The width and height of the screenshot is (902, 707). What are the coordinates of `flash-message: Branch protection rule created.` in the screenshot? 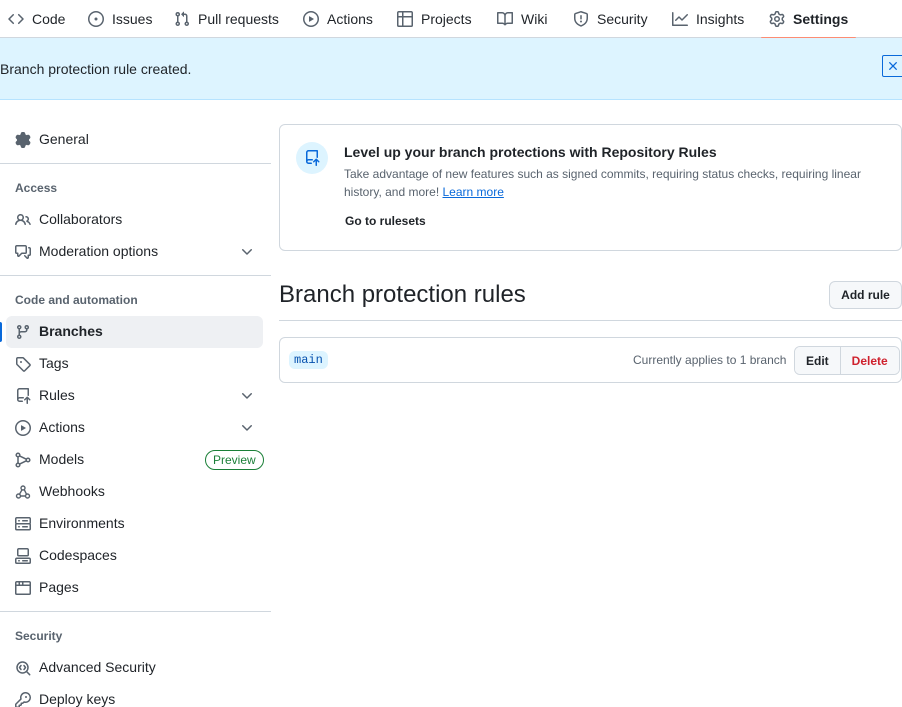 It's located at (96, 69).